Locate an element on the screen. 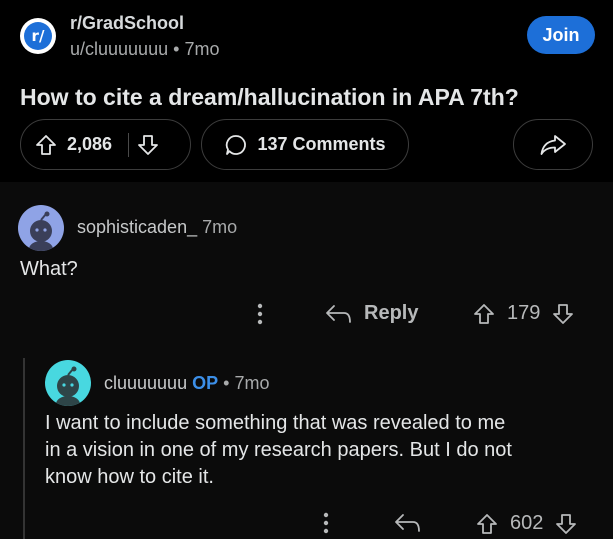 The image size is (613, 539). thread-line is located at coordinates (24, 448).